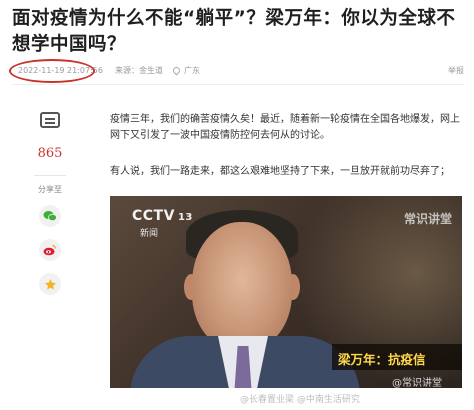 The height and width of the screenshot is (410, 474). What do you see at coordinates (50, 189) in the screenshot?
I see `share-label: 分享至` at bounding box center [50, 189].